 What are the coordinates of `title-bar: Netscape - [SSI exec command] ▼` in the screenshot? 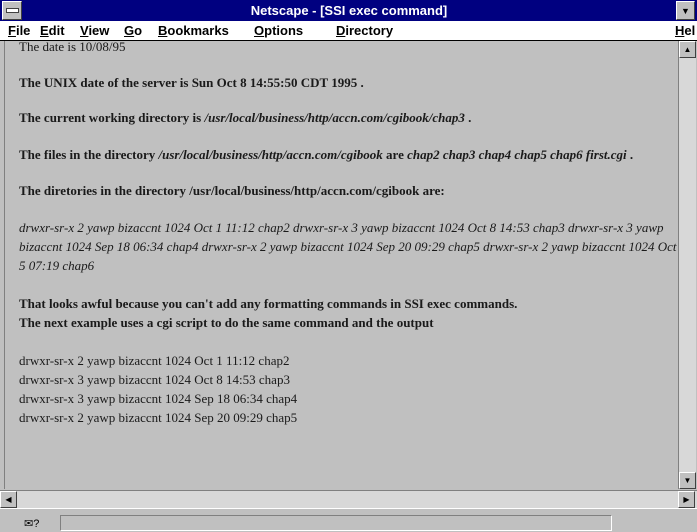 It's located at (348, 10).